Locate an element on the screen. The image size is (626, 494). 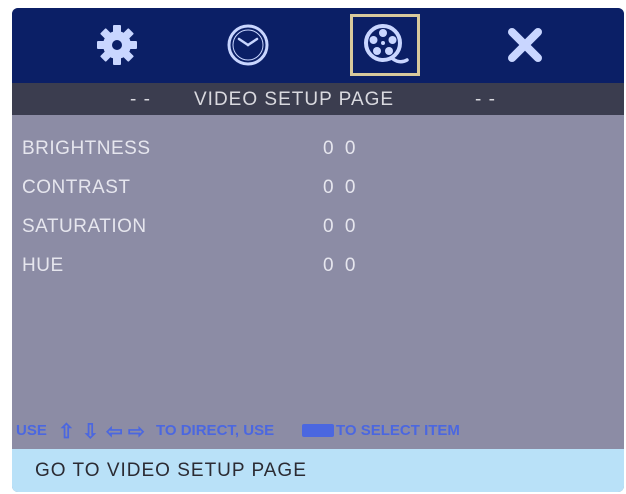
hint-use-text: USE is located at coordinates (31, 430).